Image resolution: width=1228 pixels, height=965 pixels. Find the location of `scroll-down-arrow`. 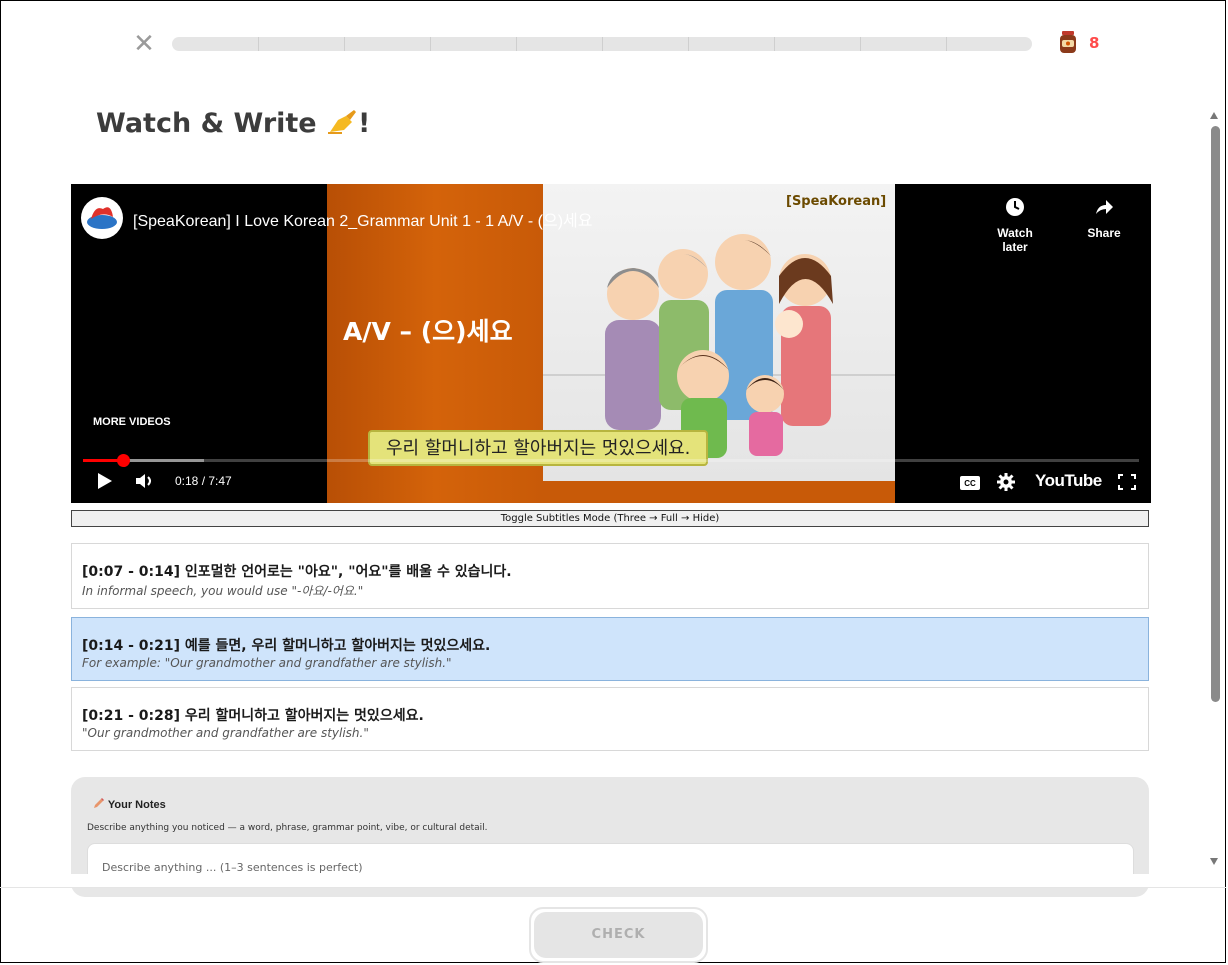

scroll-down-arrow is located at coordinates (1214, 861).